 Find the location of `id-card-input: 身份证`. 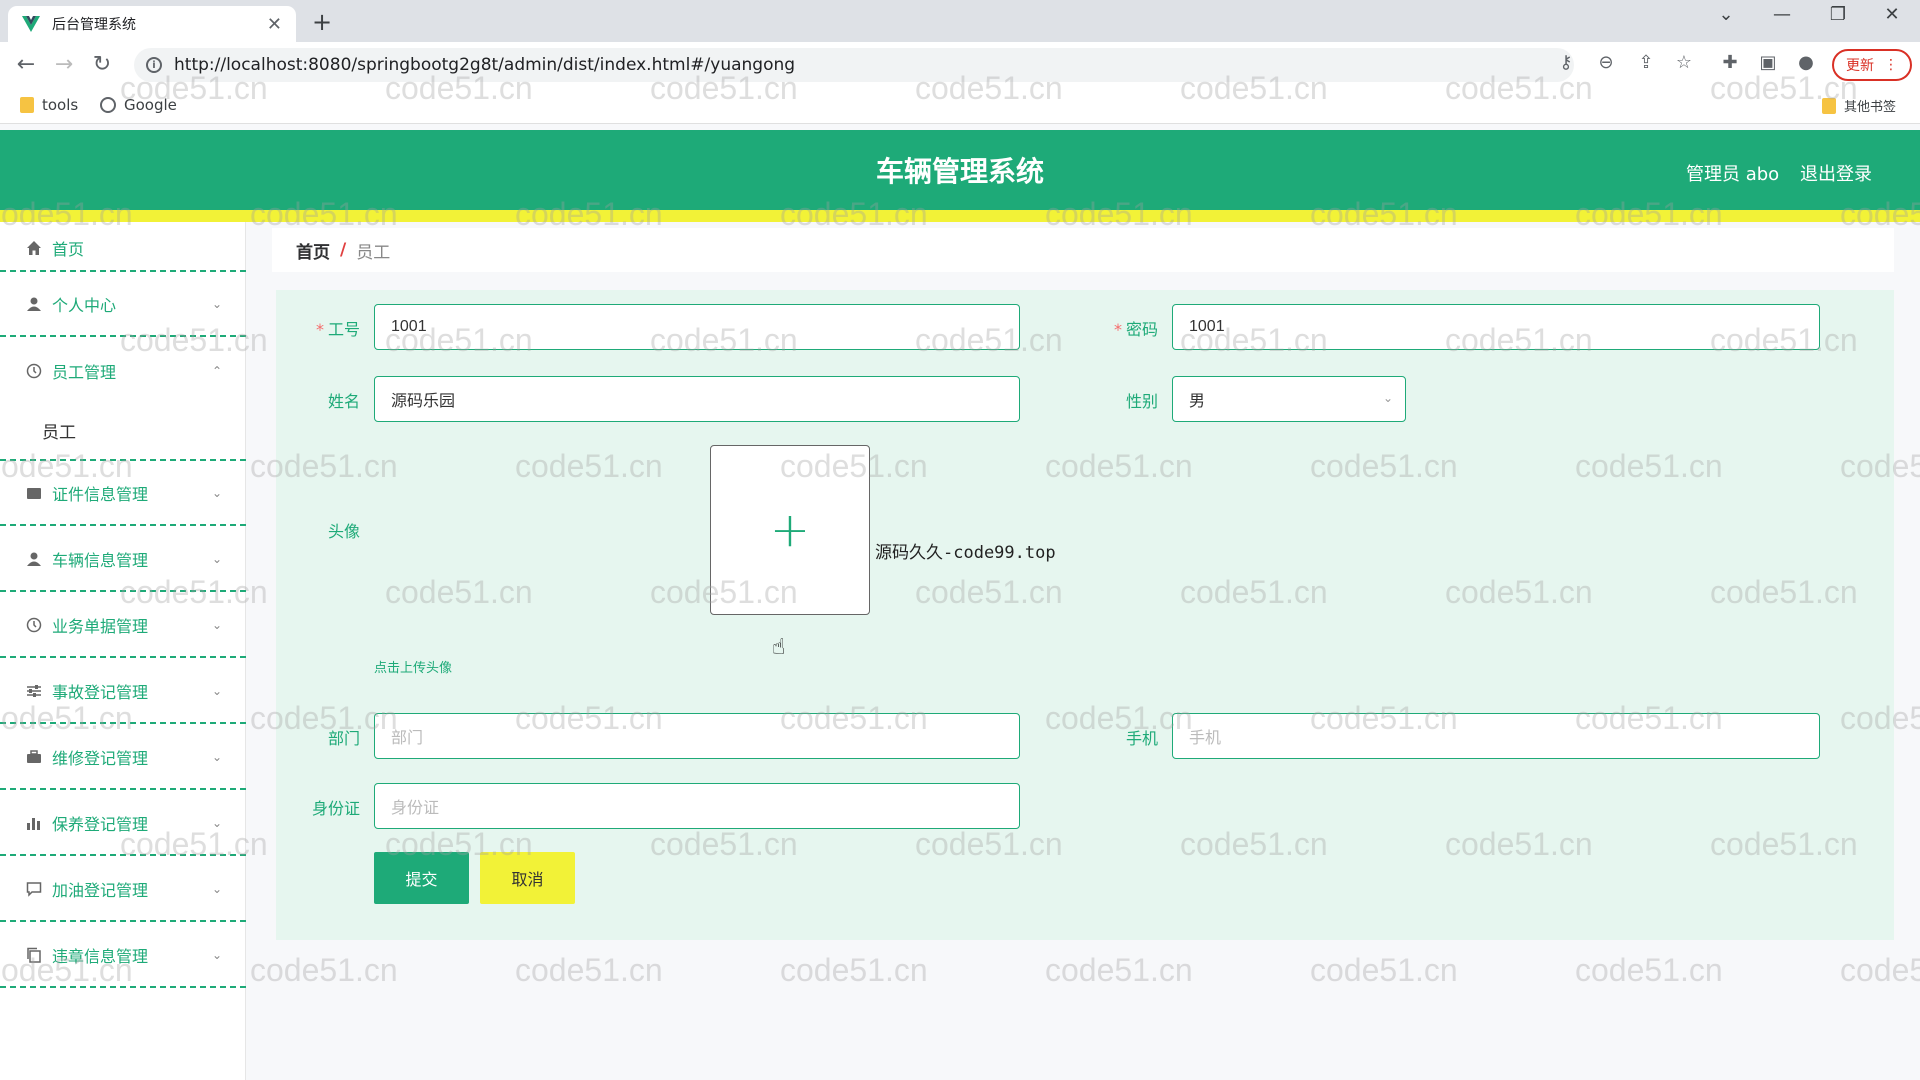

id-card-input: 身份证 is located at coordinates (697, 806).